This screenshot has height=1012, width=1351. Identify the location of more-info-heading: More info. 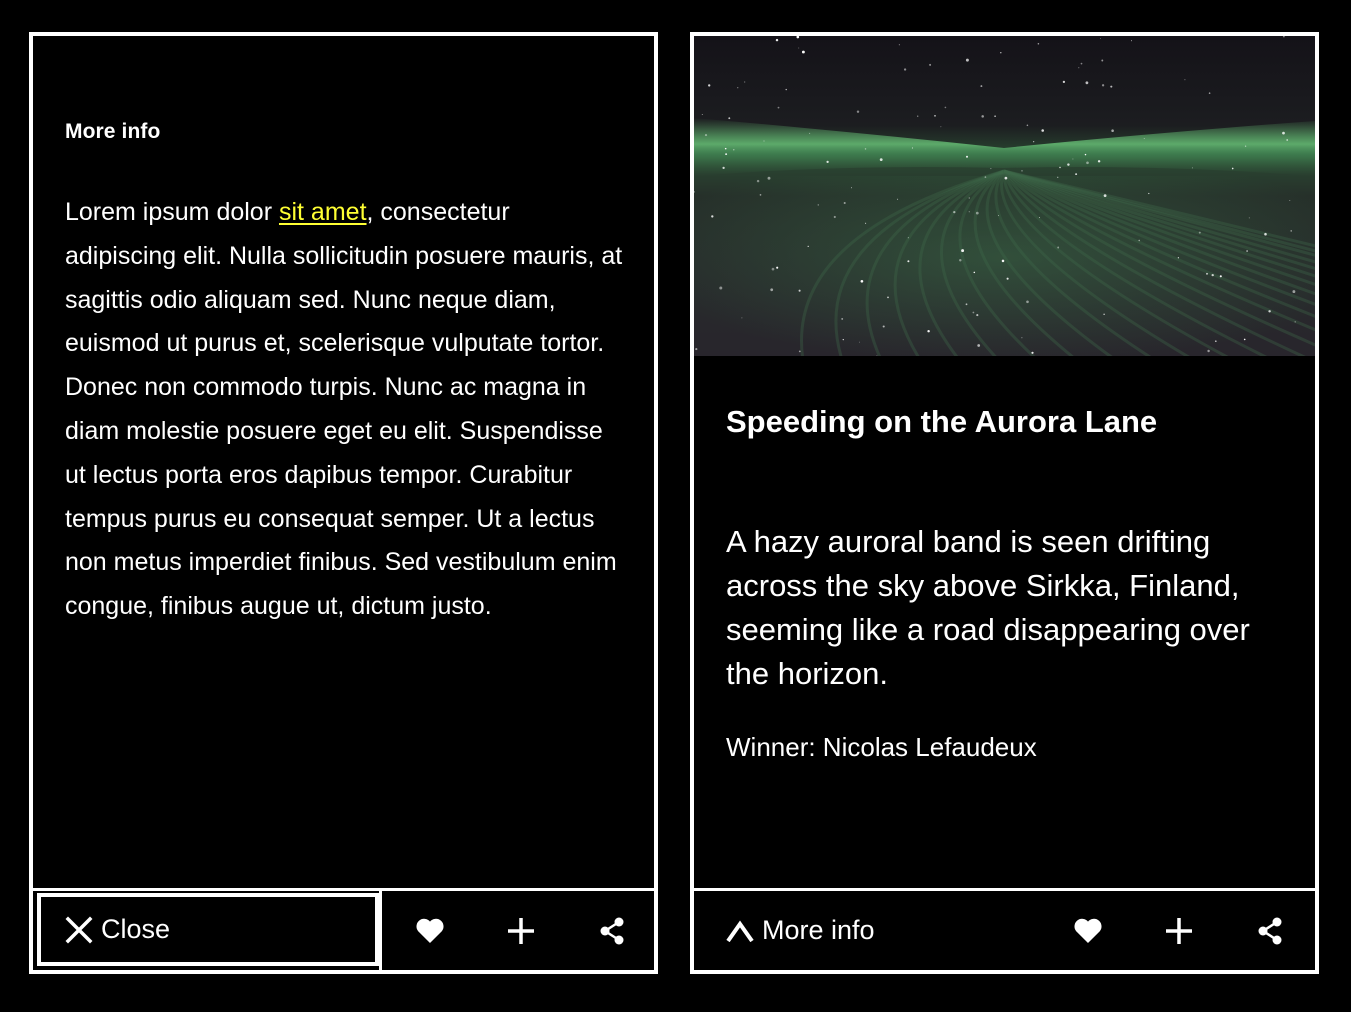
(113, 131).